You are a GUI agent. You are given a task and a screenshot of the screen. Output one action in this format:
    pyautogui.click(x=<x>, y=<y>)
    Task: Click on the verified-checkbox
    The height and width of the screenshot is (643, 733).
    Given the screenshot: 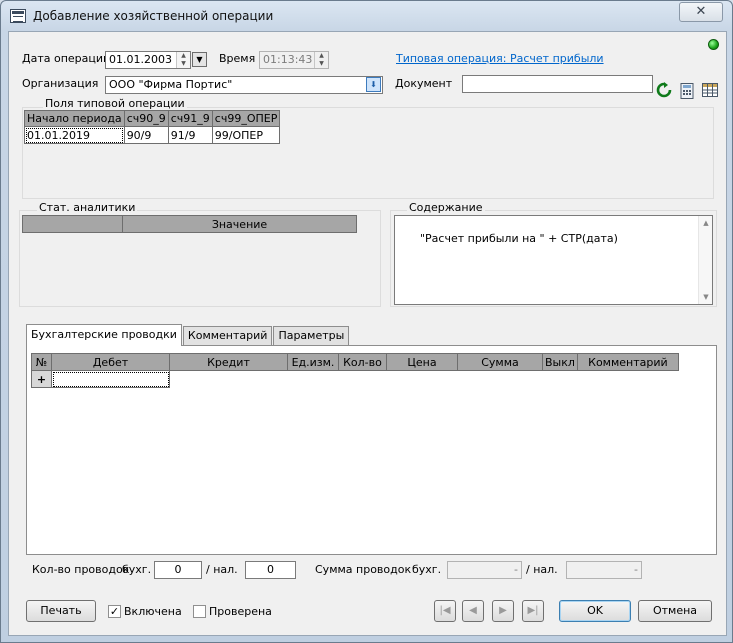 What is the action you would take?
    pyautogui.click(x=199, y=611)
    